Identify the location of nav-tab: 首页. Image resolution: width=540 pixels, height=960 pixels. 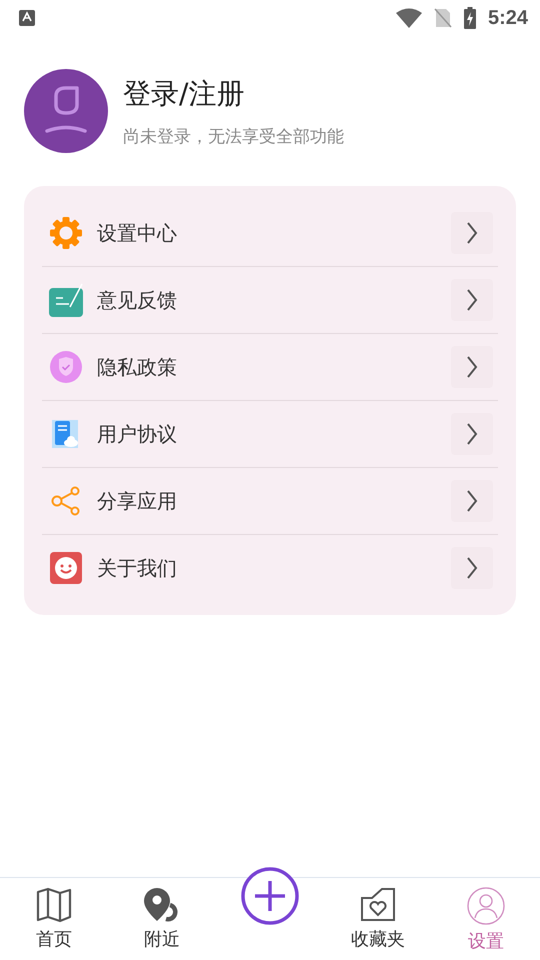
(54, 914).